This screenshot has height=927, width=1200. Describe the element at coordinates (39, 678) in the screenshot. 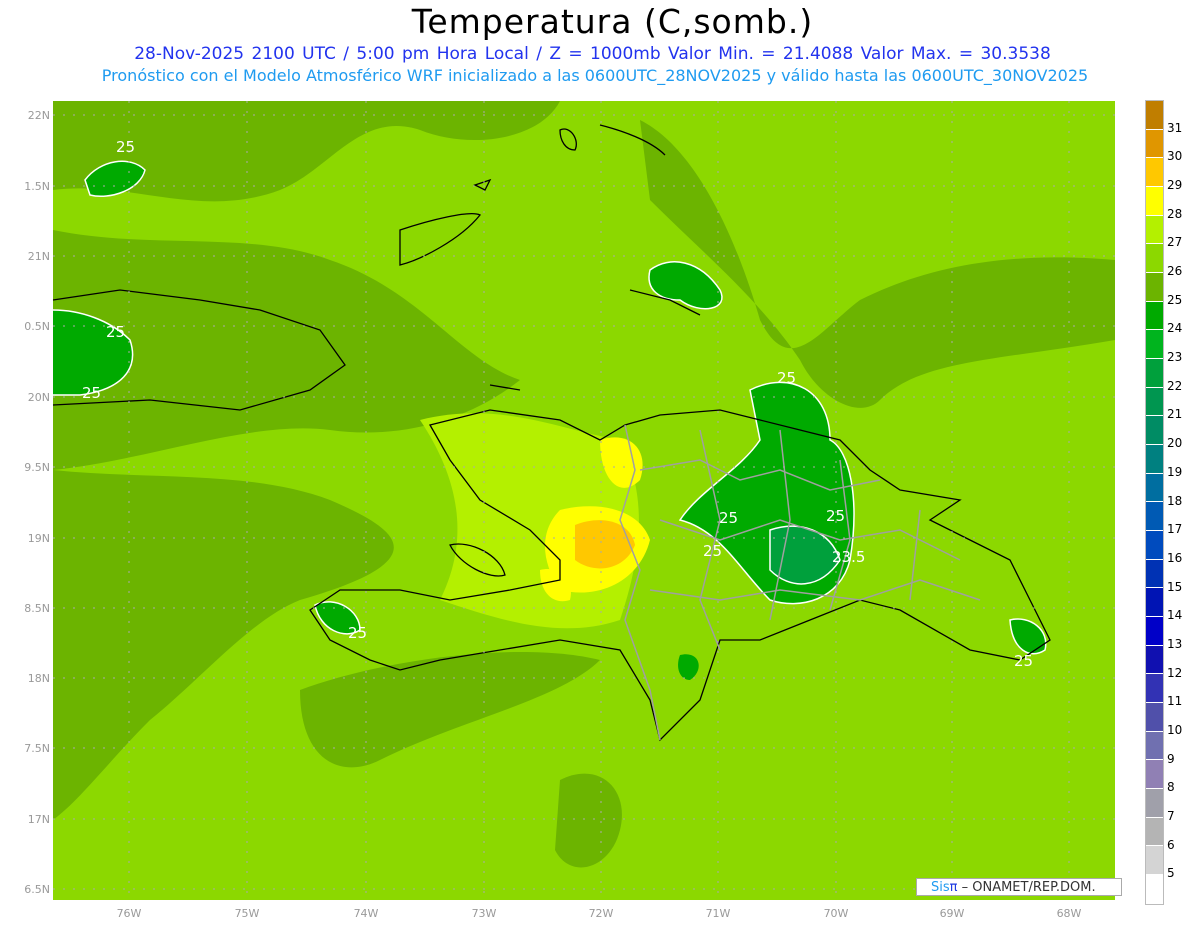

I see `lat-tick: 18N` at that location.